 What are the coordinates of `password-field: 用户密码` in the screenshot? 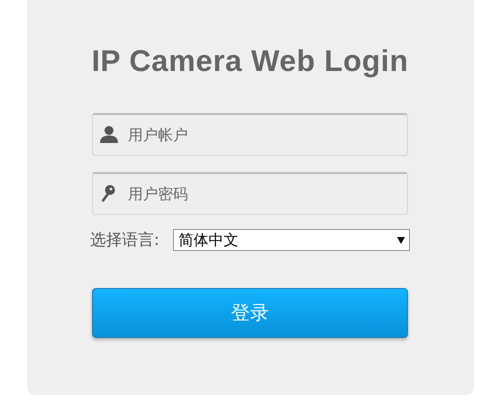 It's located at (250, 193).